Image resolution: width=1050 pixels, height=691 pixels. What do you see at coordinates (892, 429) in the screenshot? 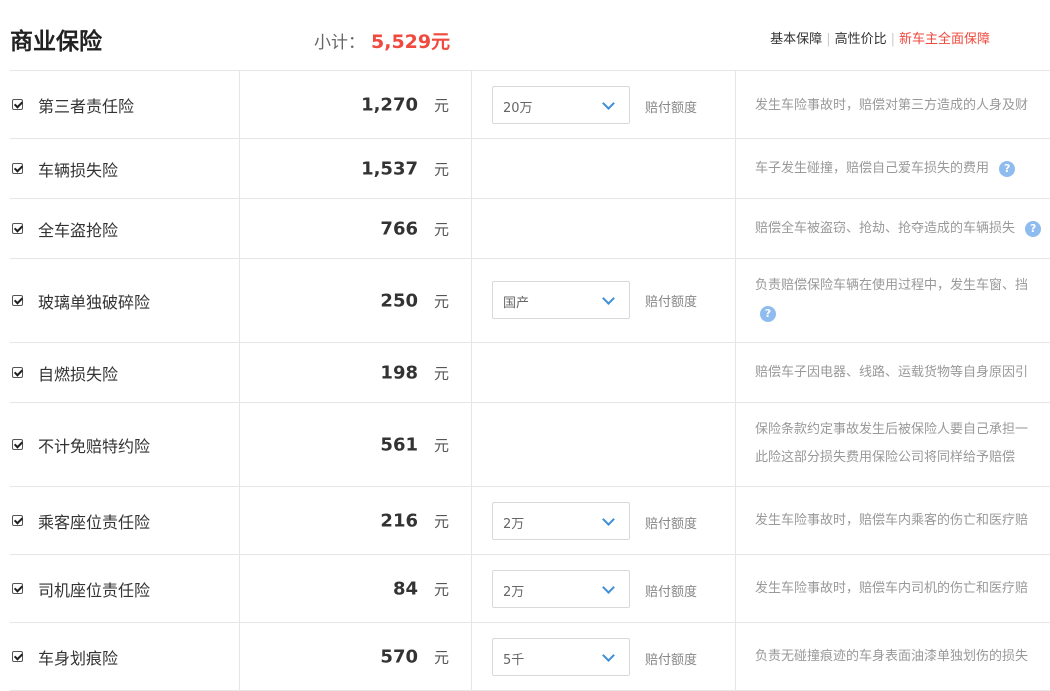
I see `coverage-description: 保险条款约定事故发生后被保险人要自己承担一` at bounding box center [892, 429].